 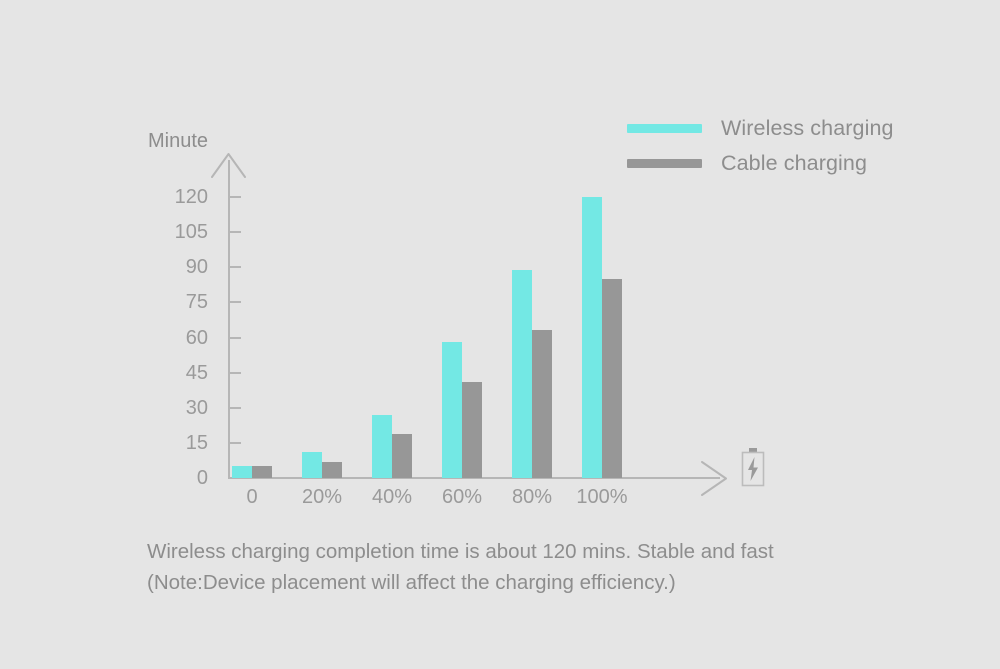 I want to click on y-axis-tick-label: 120, so click(x=191, y=197).